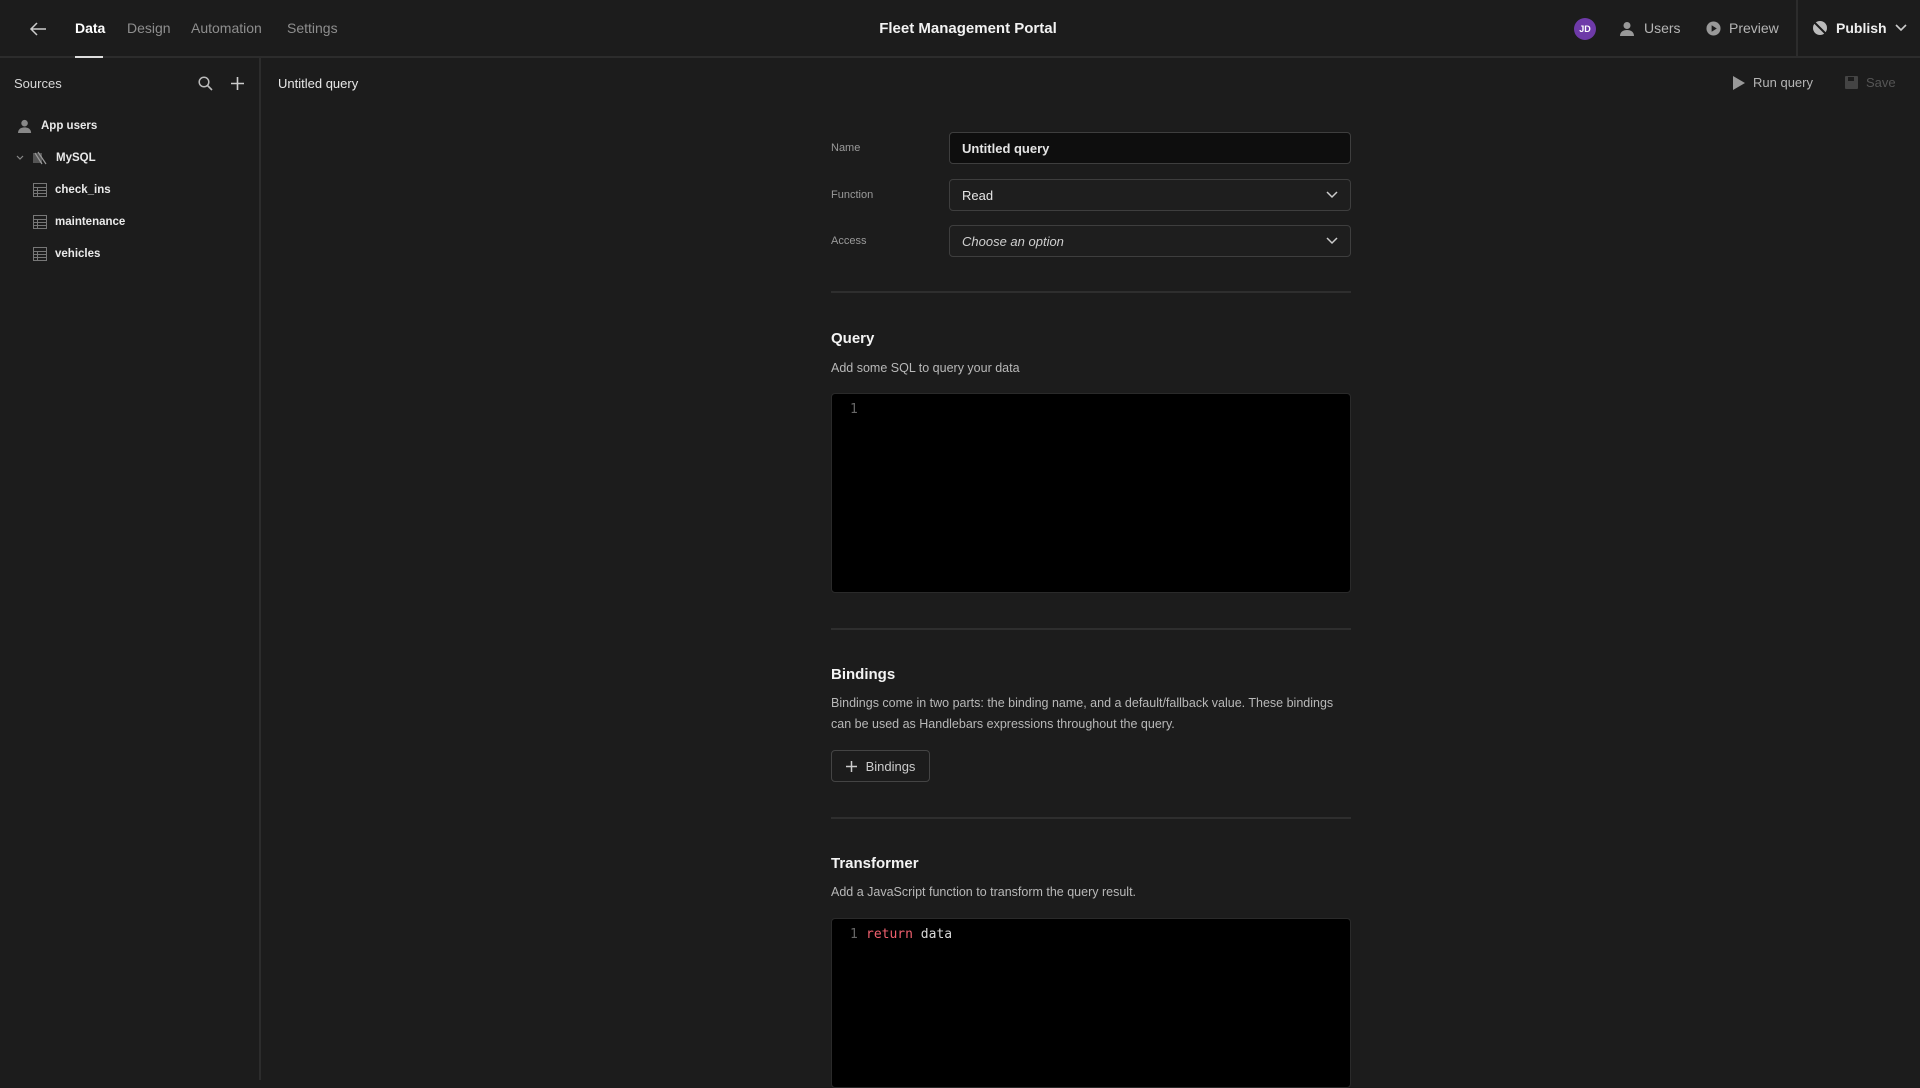  I want to click on name-label: Name, so click(846, 148).